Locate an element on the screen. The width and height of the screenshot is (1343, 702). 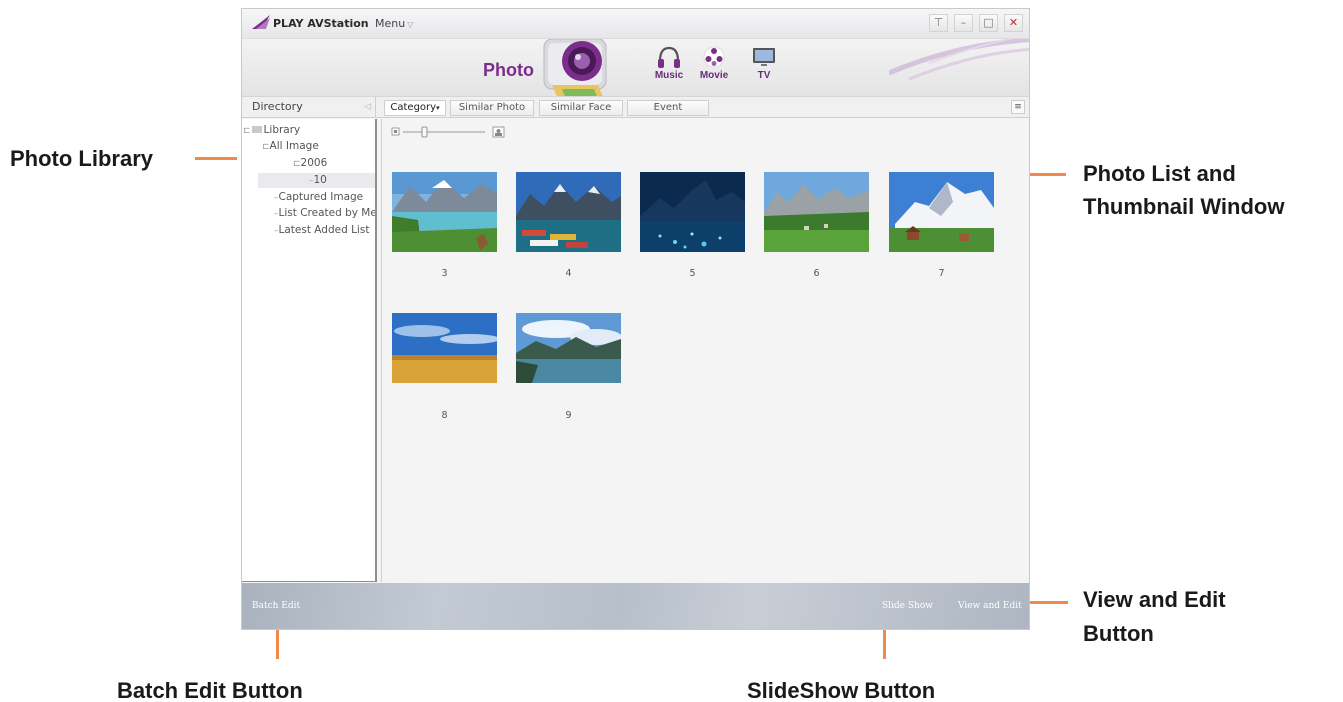
media-bar: Photo Music Movie TV is located at coordinates (635, 68).